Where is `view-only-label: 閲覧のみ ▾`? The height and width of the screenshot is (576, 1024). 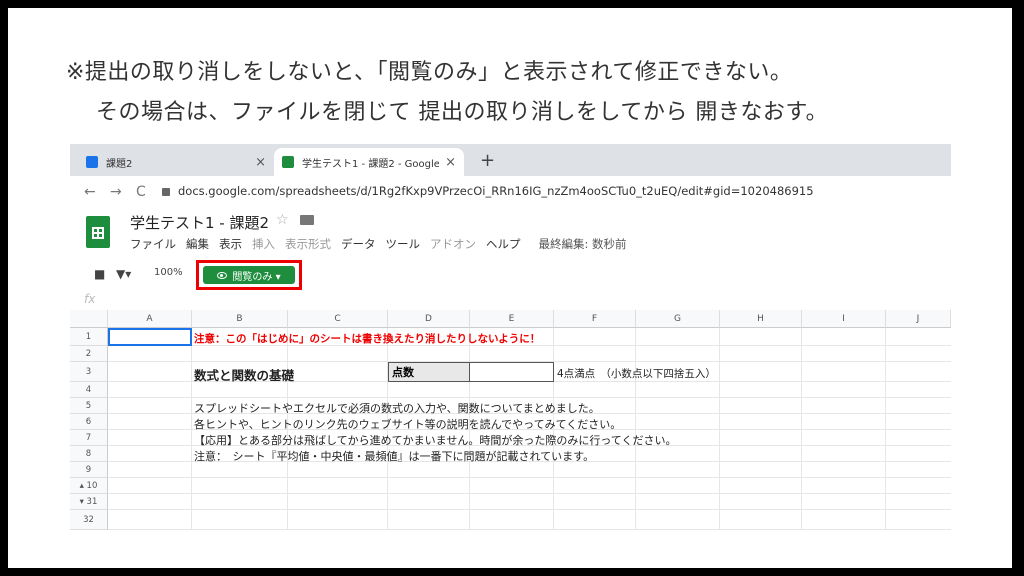 view-only-label: 閲覧のみ ▾ is located at coordinates (256, 277).